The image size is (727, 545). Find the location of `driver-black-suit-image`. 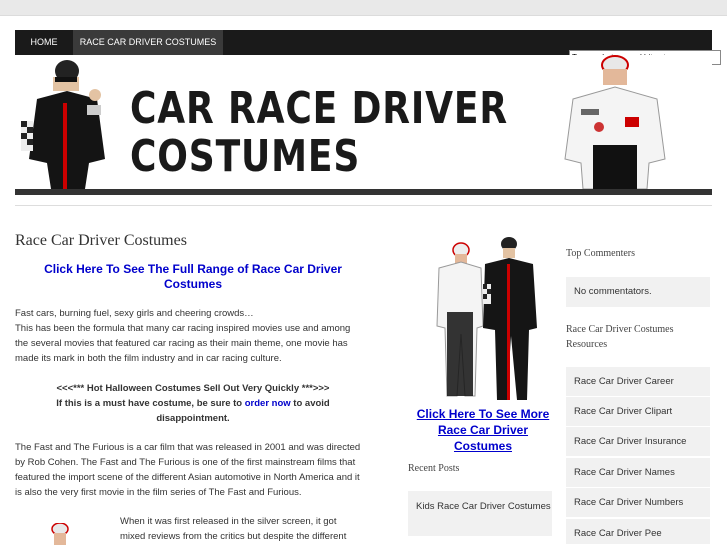

driver-black-suit-image is located at coordinates (63, 124).